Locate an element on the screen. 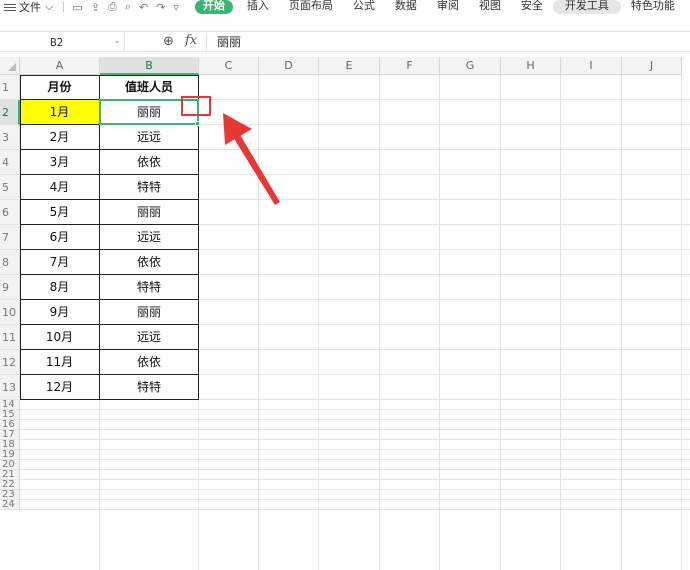  month-cell: 11月 is located at coordinates (59, 362).